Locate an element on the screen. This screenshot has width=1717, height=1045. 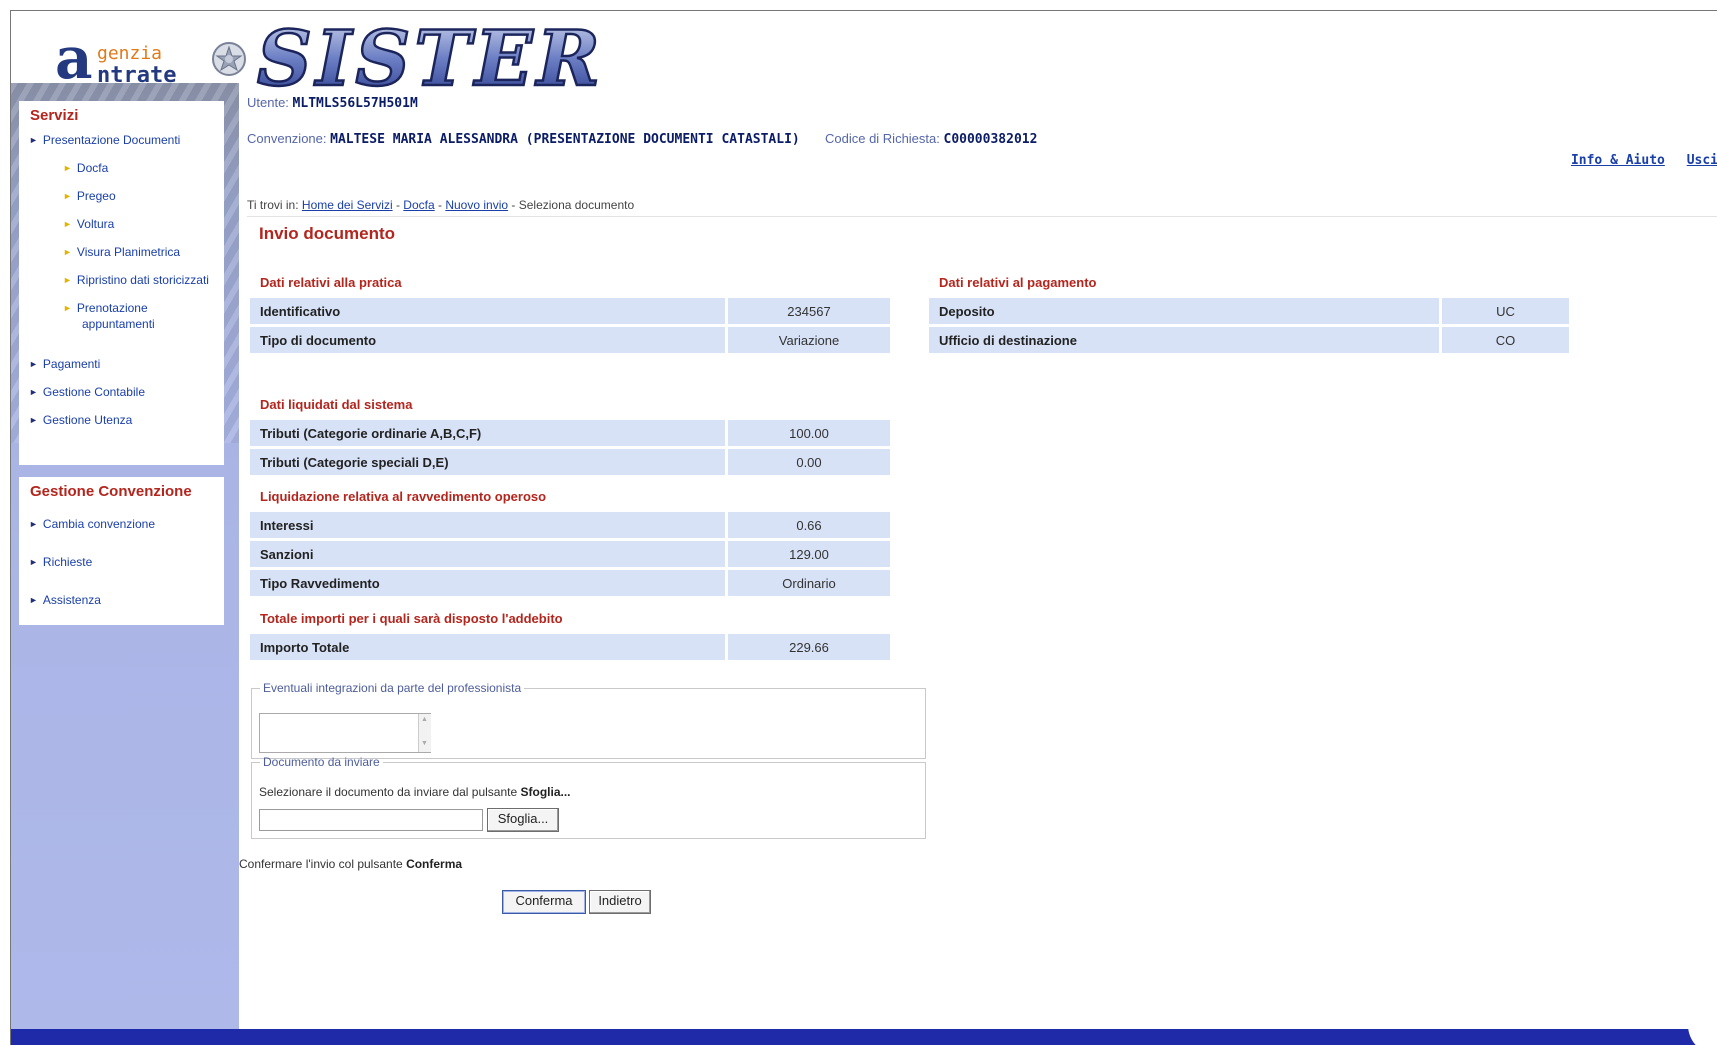
user-label: Utente: is located at coordinates (268, 102).